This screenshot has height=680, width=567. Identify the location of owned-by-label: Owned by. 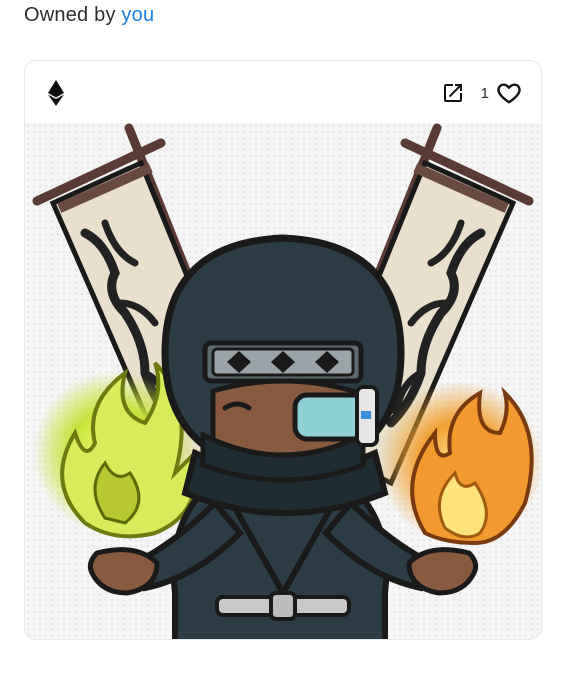
(70, 15).